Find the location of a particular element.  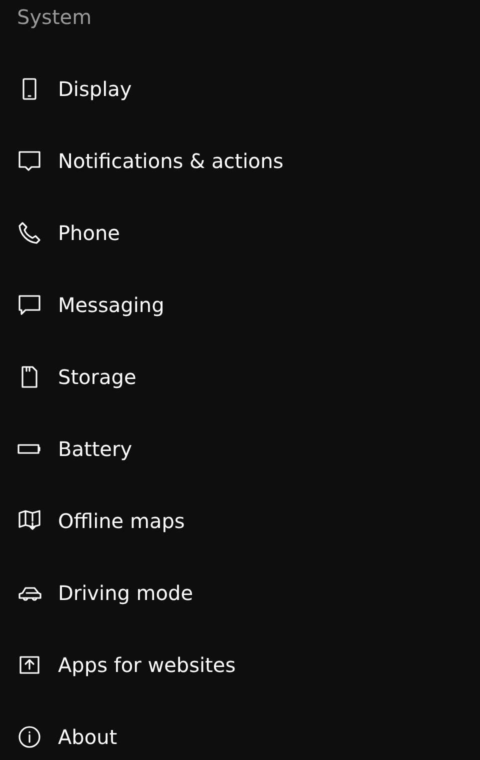

settings-item: Phone is located at coordinates (240, 233).